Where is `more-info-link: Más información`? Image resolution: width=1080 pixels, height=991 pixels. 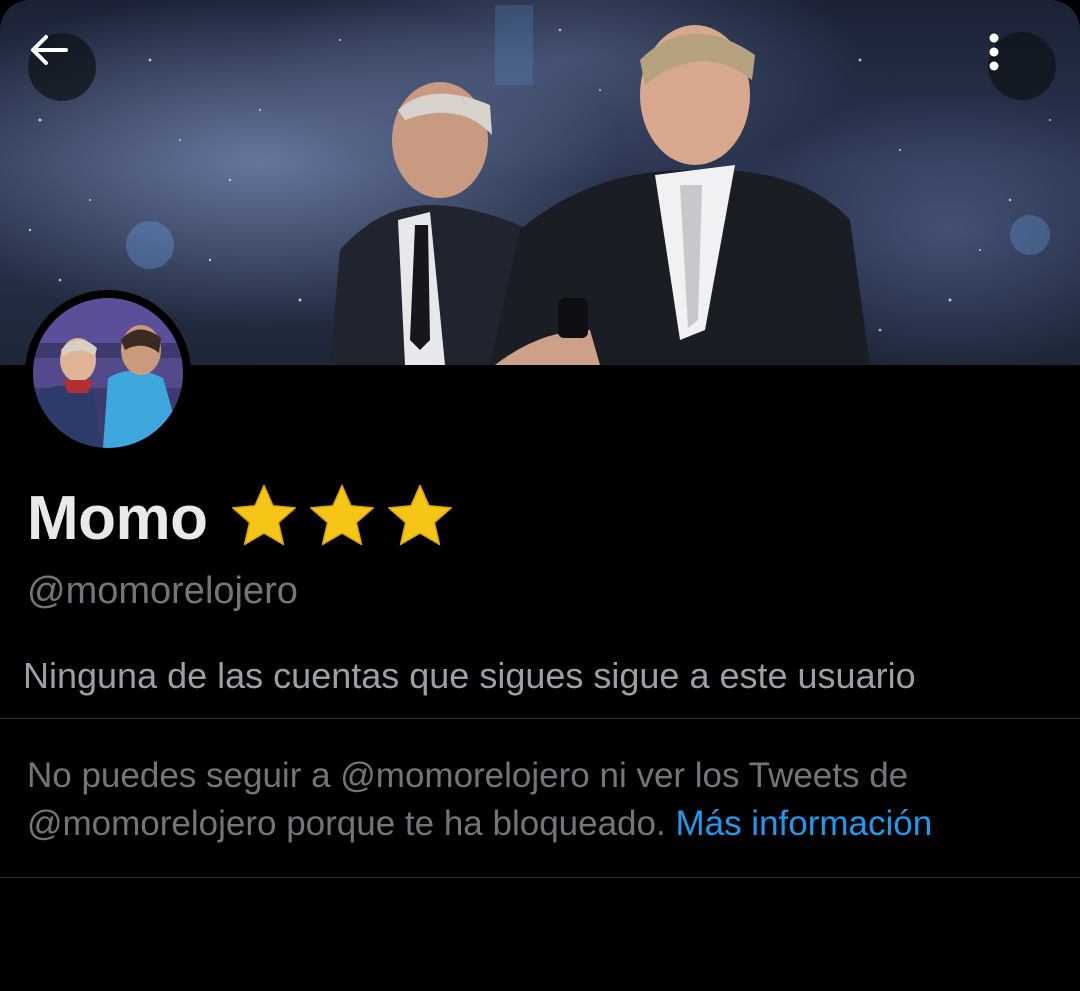 more-info-link: Más información is located at coordinates (803, 823).